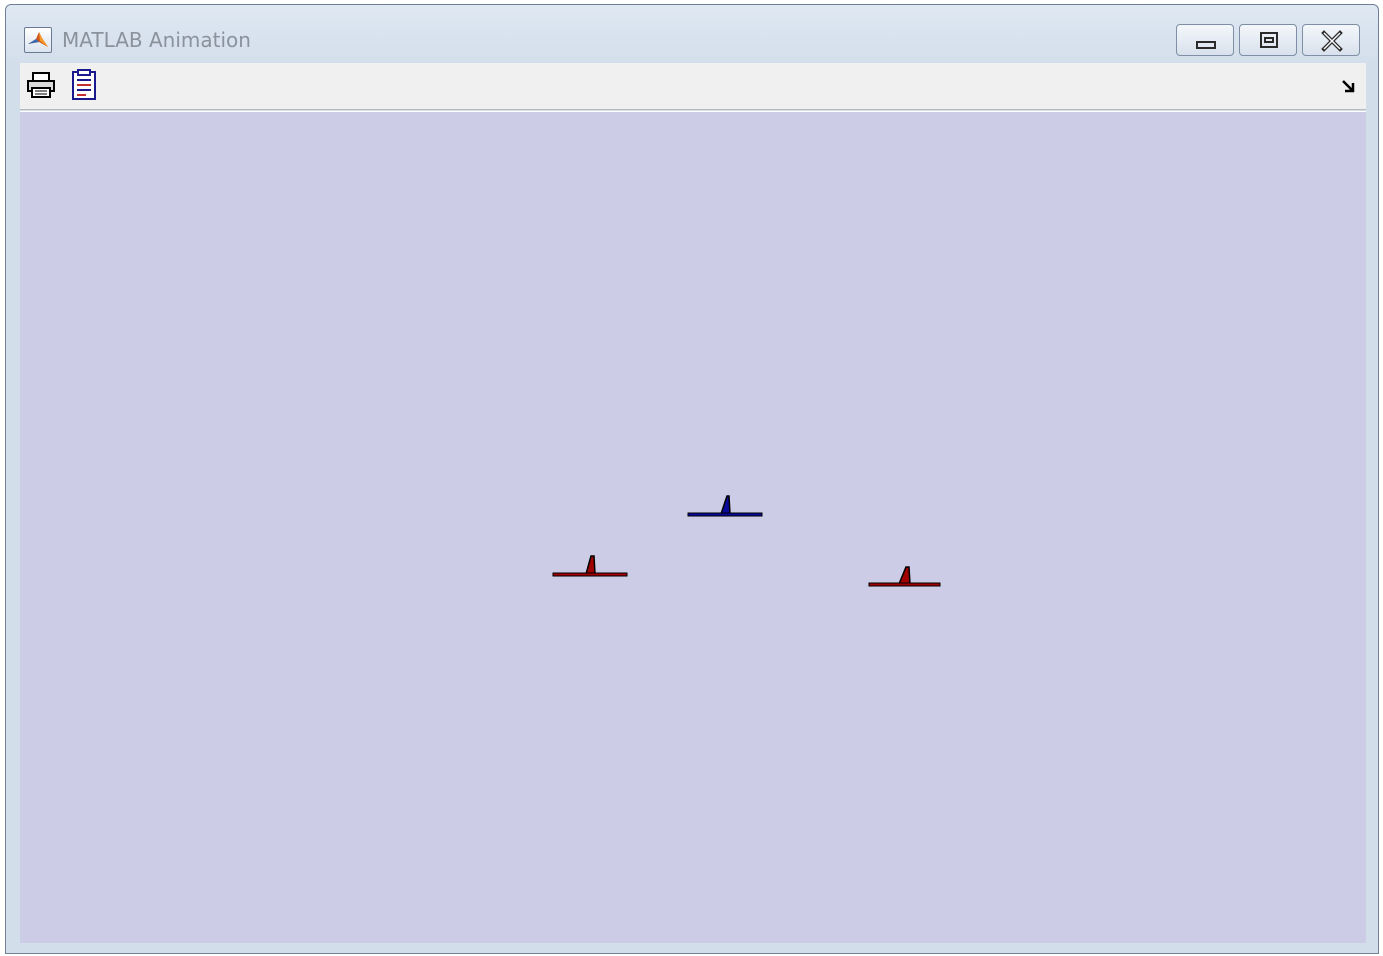 This screenshot has width=1383, height=956. I want to click on print-button, so click(41, 85).